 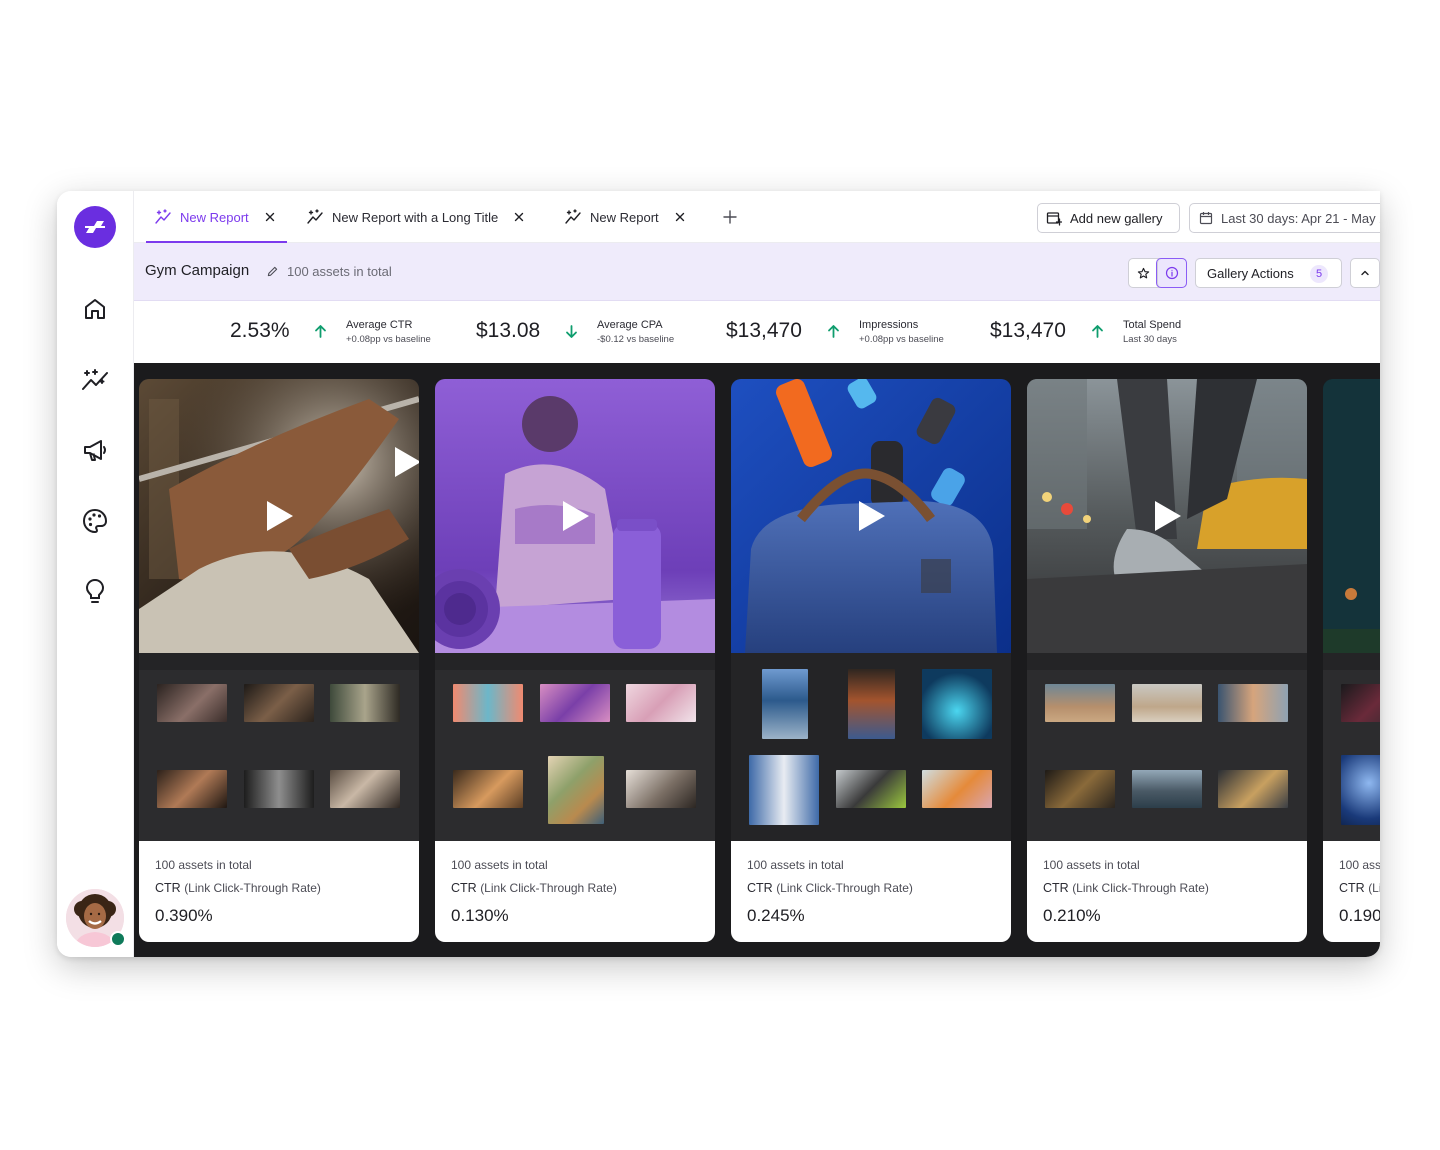 What do you see at coordinates (571, 331) in the screenshot?
I see `arrow-down-icon` at bounding box center [571, 331].